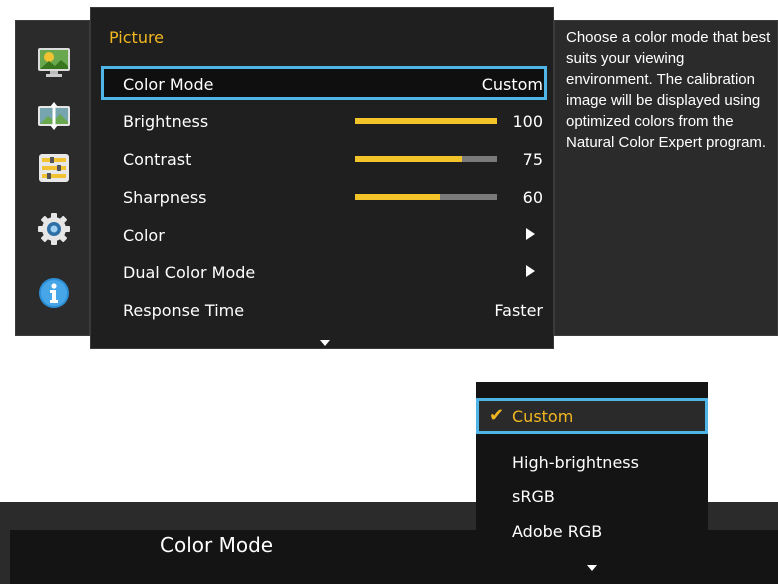  Describe the element at coordinates (144, 235) in the screenshot. I see `menu-item-label: Color` at that location.